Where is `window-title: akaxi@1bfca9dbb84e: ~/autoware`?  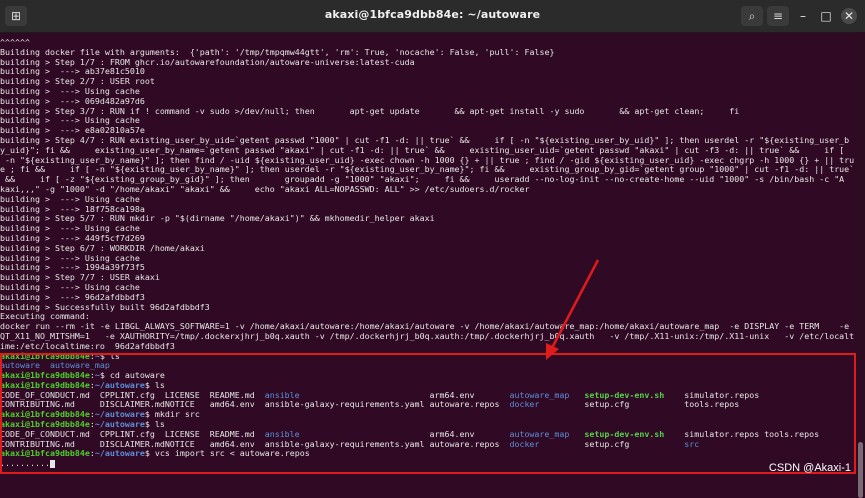 window-title: akaxi@1bfca9dbb84e: ~/autoware is located at coordinates (432, 14).